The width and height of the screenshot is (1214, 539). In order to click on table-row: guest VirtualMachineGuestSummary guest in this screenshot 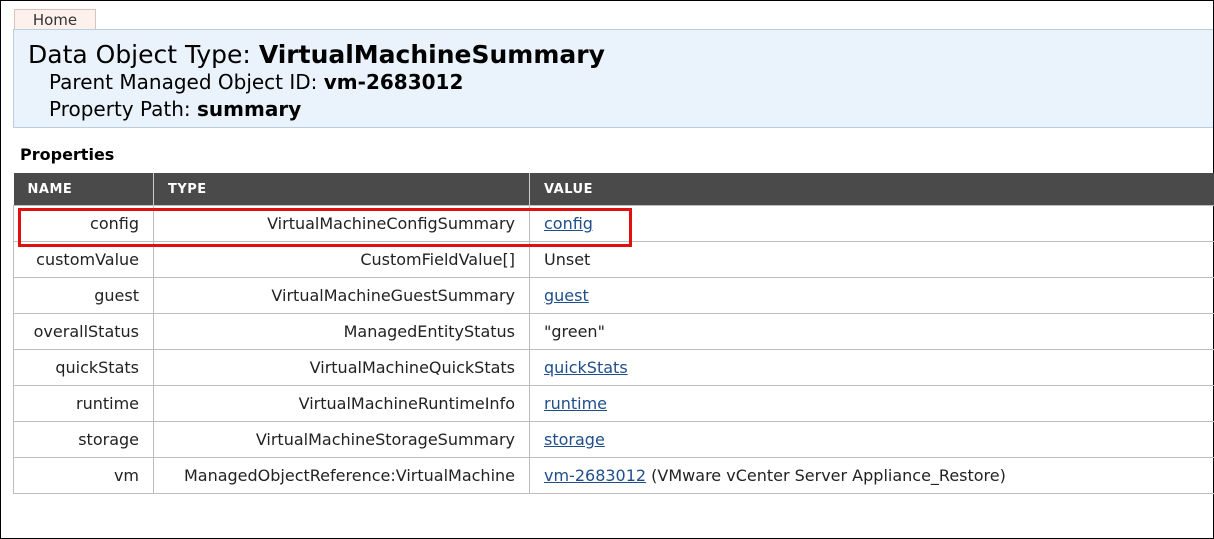, I will do `click(613, 295)`.